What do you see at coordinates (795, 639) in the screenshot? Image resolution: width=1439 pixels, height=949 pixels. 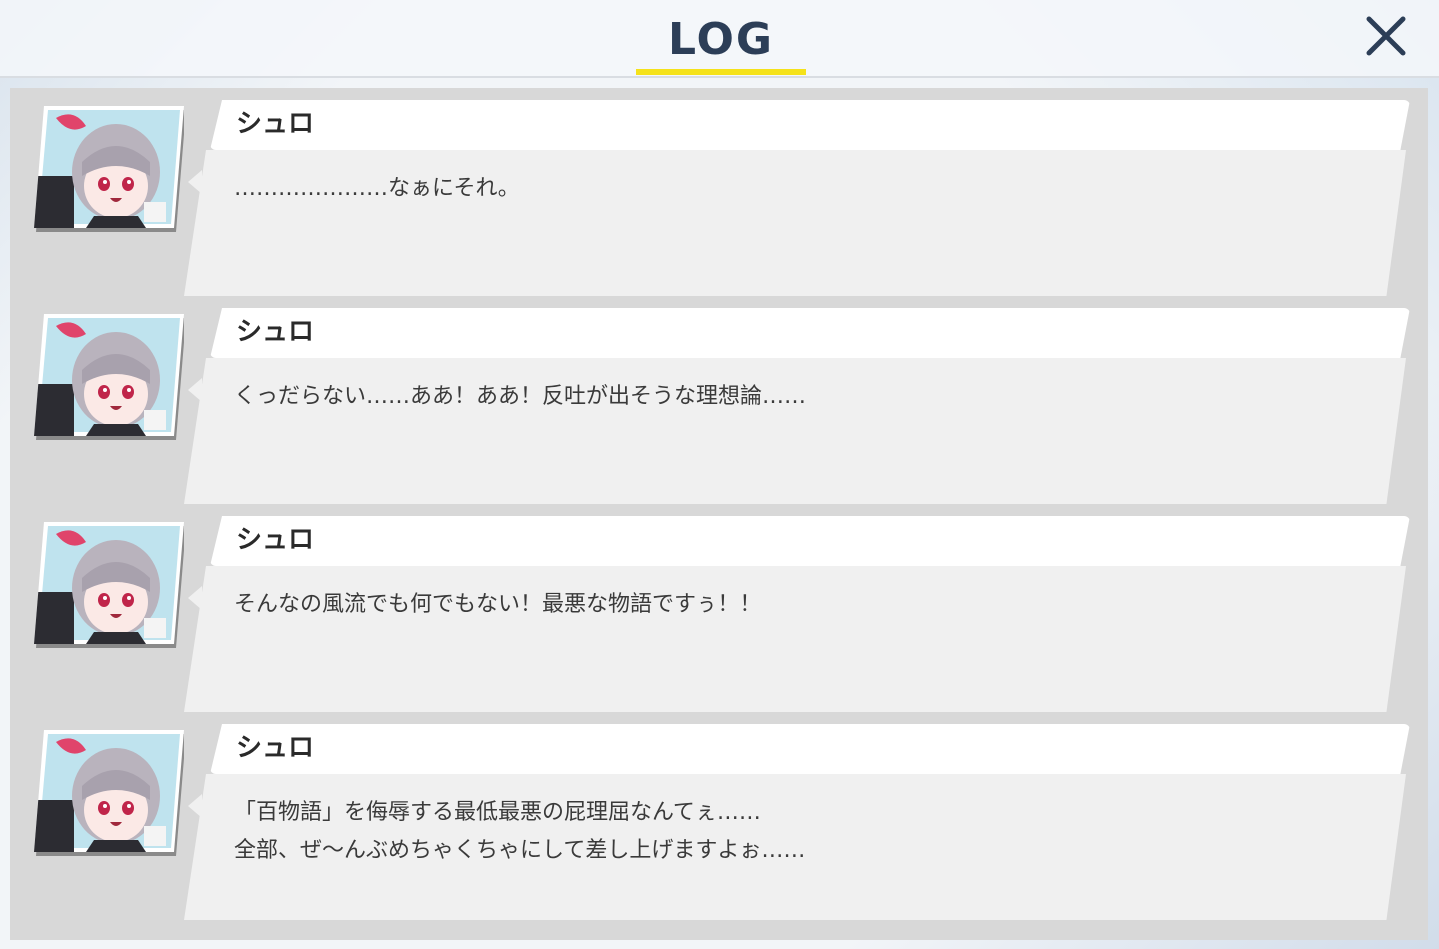 I see `message-box: そんなの風流でも何でもない！最悪な物語ですぅ！！` at bounding box center [795, 639].